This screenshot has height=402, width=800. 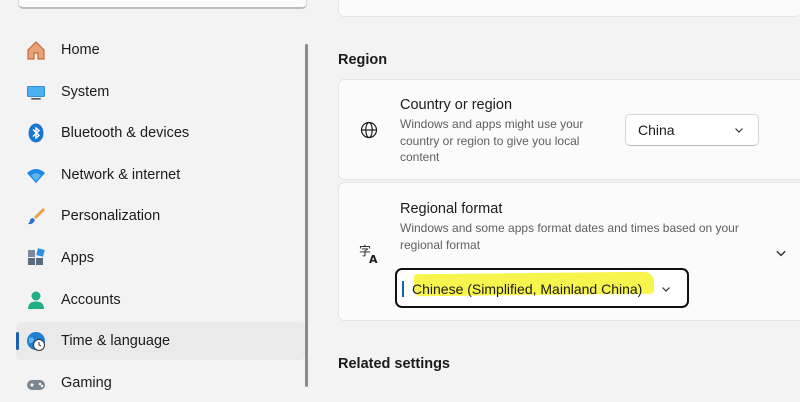 I want to click on sidebar-item-apps: Apps, so click(x=160, y=258).